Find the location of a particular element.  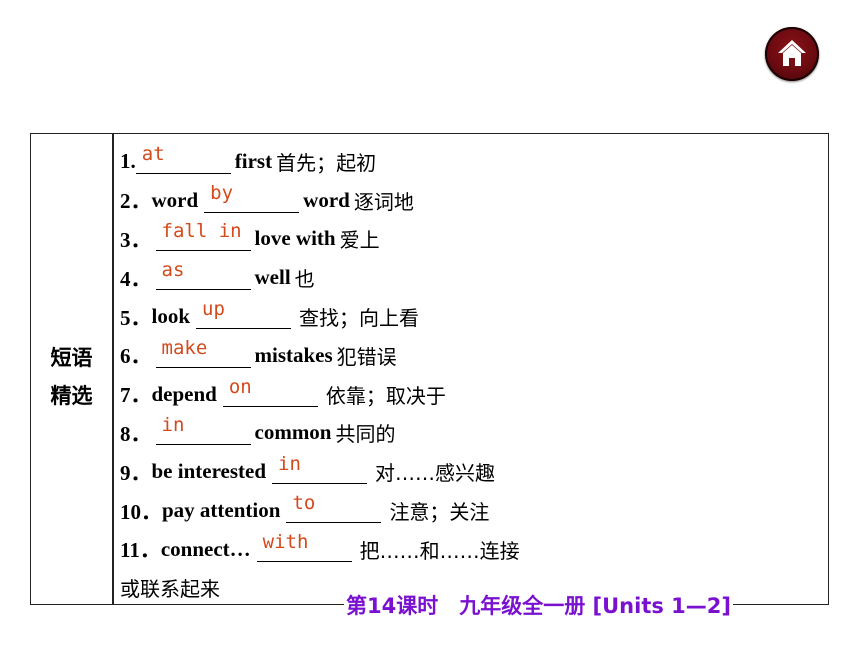

answer-blank: as is located at coordinates (203, 275).